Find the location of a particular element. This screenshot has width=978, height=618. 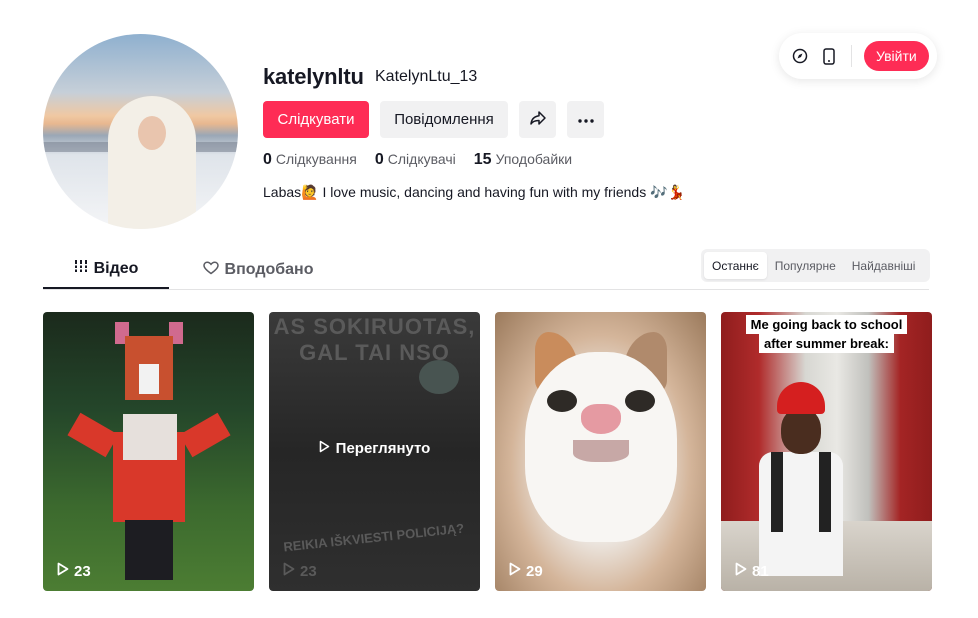

view-count: 29 is located at coordinates (526, 571).